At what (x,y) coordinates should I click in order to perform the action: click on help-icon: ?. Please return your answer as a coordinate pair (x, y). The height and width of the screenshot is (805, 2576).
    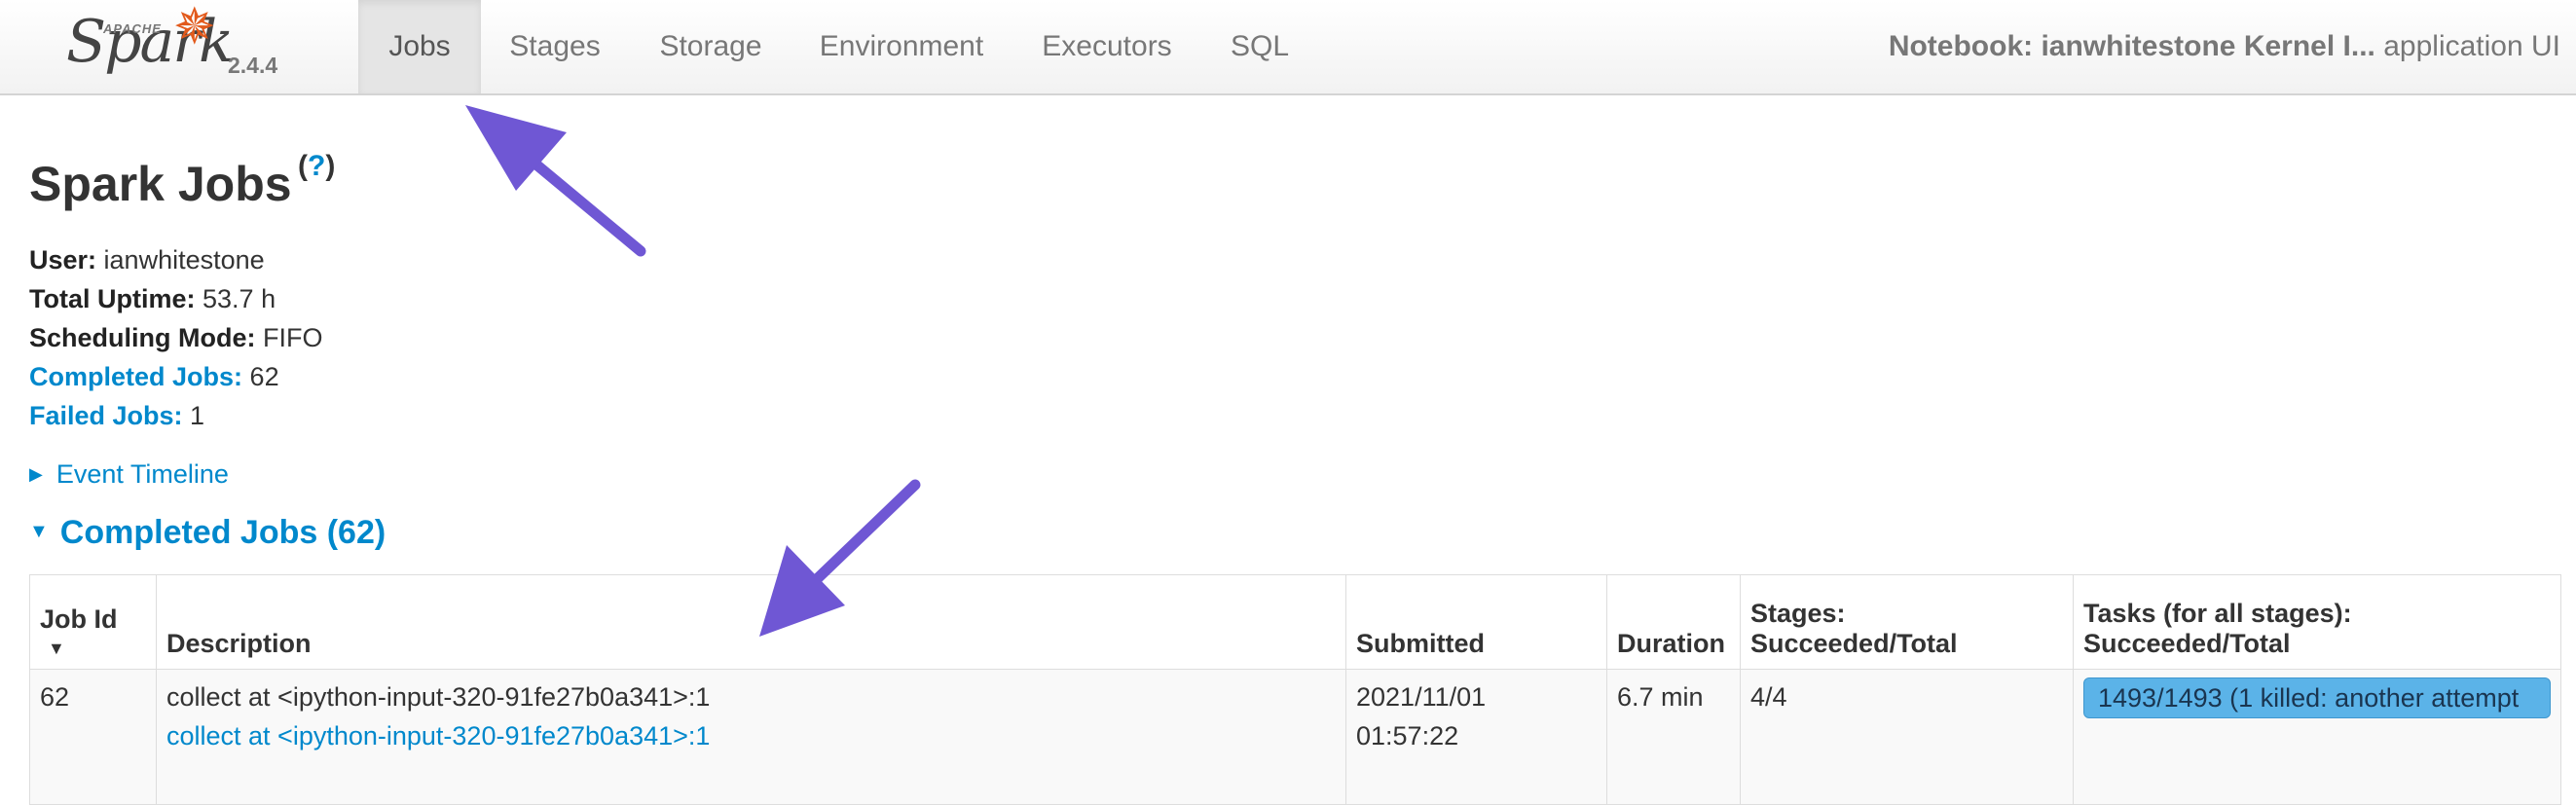
    Looking at the image, I should click on (316, 166).